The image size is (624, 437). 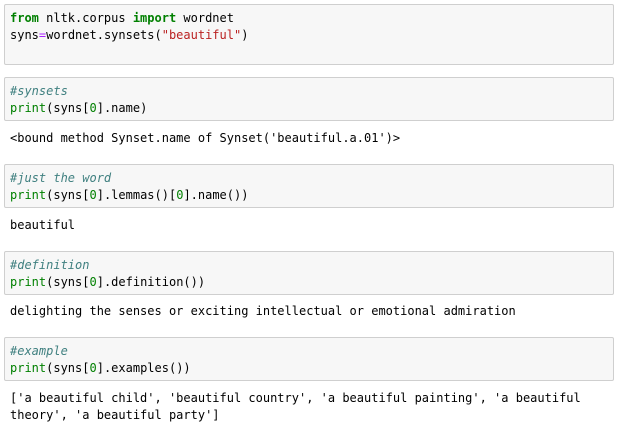 What do you see at coordinates (311, 18) in the screenshot?
I see `code-line: from nltk.corpus import wordnet` at bounding box center [311, 18].